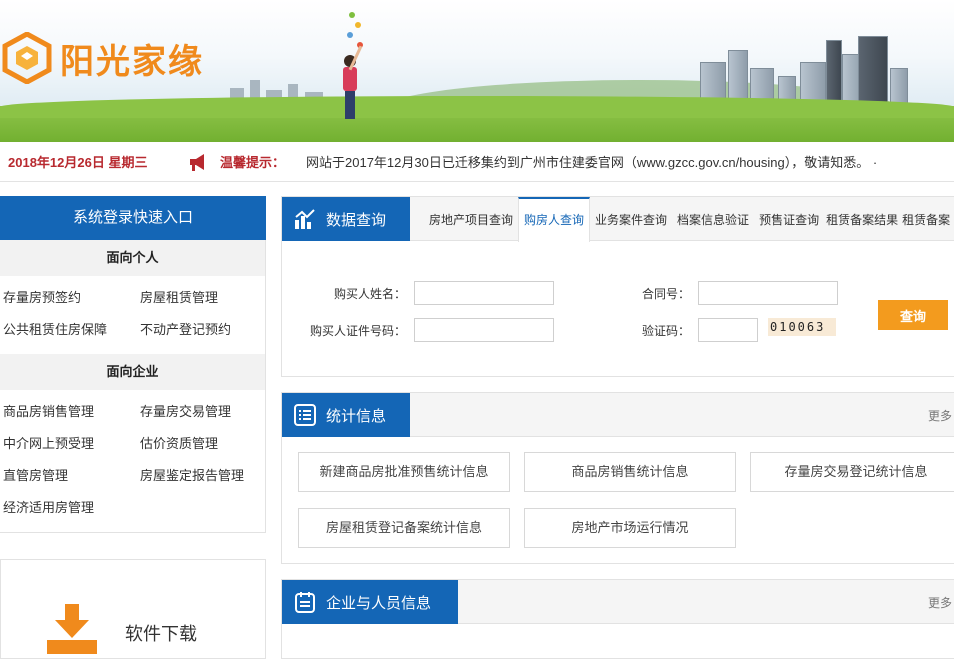 This screenshot has height=659, width=954. What do you see at coordinates (617, 619) in the screenshot?
I see `enterprise-info-panel: 企业与人员信息 更多` at bounding box center [617, 619].